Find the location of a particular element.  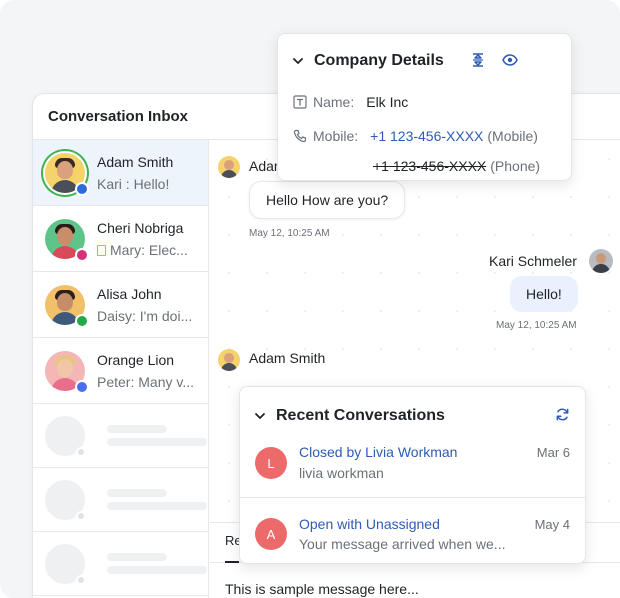

document-icon is located at coordinates (101, 250).